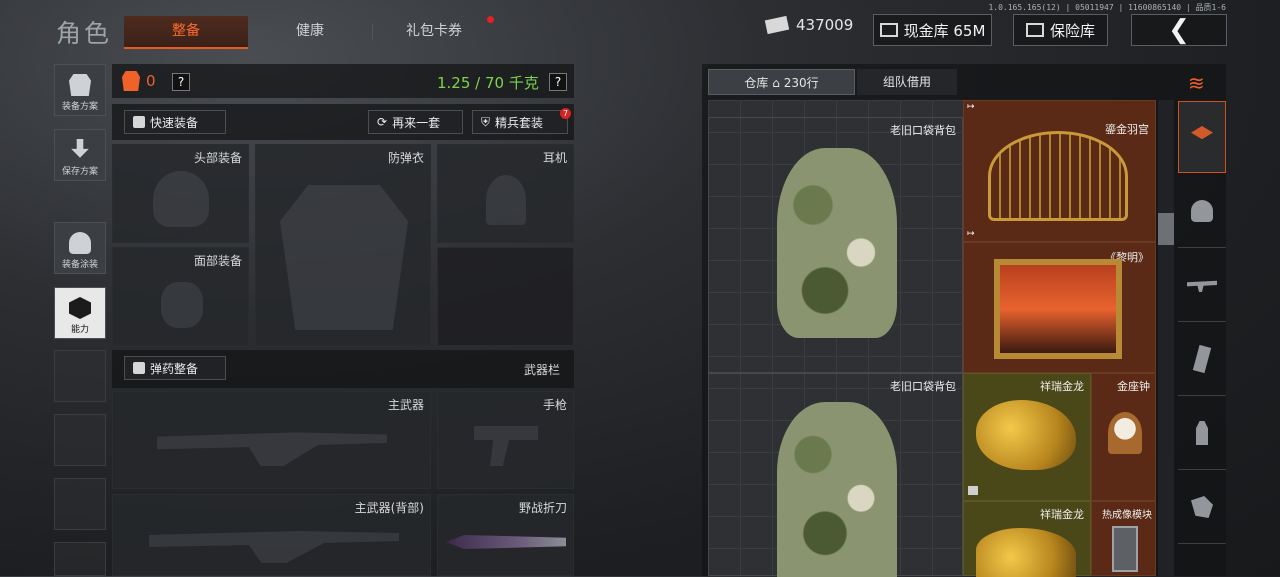  I want to click on category-rifle, so click(1202, 285).